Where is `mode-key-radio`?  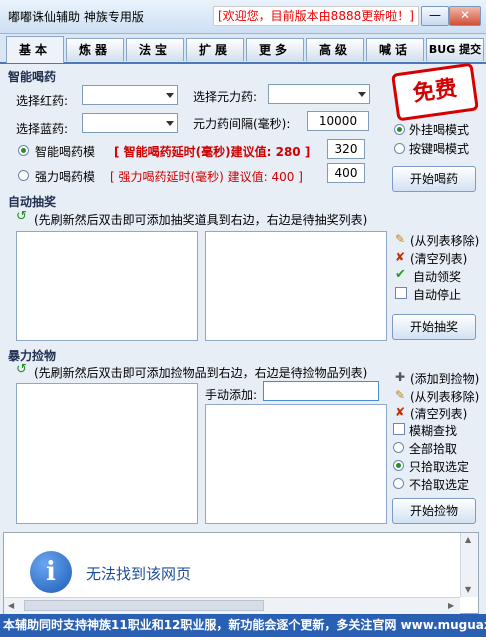
mode-key-radio is located at coordinates (399, 148).